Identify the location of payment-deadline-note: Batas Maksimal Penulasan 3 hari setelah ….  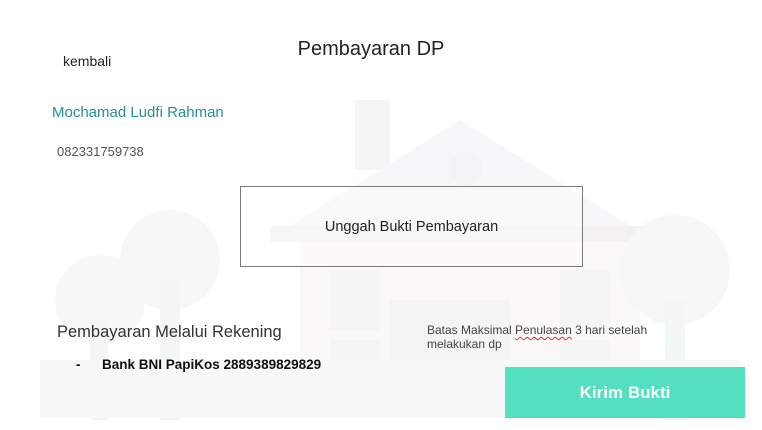
(557, 337).